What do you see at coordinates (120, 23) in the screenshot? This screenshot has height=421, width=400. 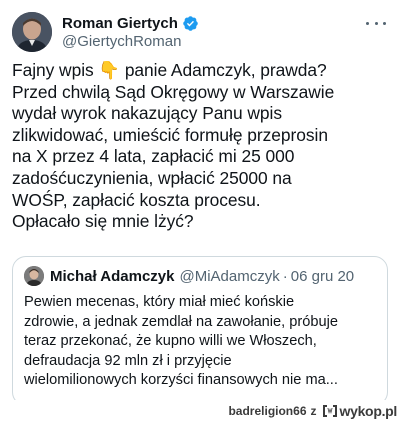 I see `author-display-name: Roman Giertych` at bounding box center [120, 23].